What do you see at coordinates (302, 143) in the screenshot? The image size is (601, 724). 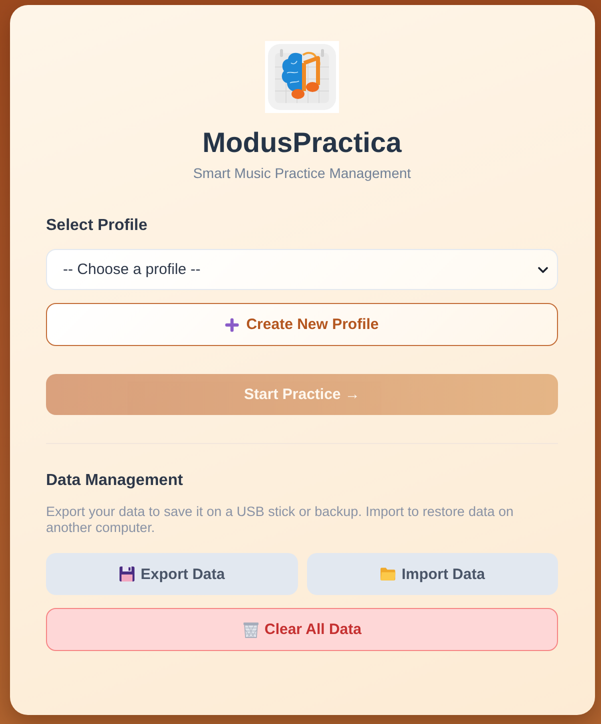 I see `app-title: ModusPractica` at bounding box center [302, 143].